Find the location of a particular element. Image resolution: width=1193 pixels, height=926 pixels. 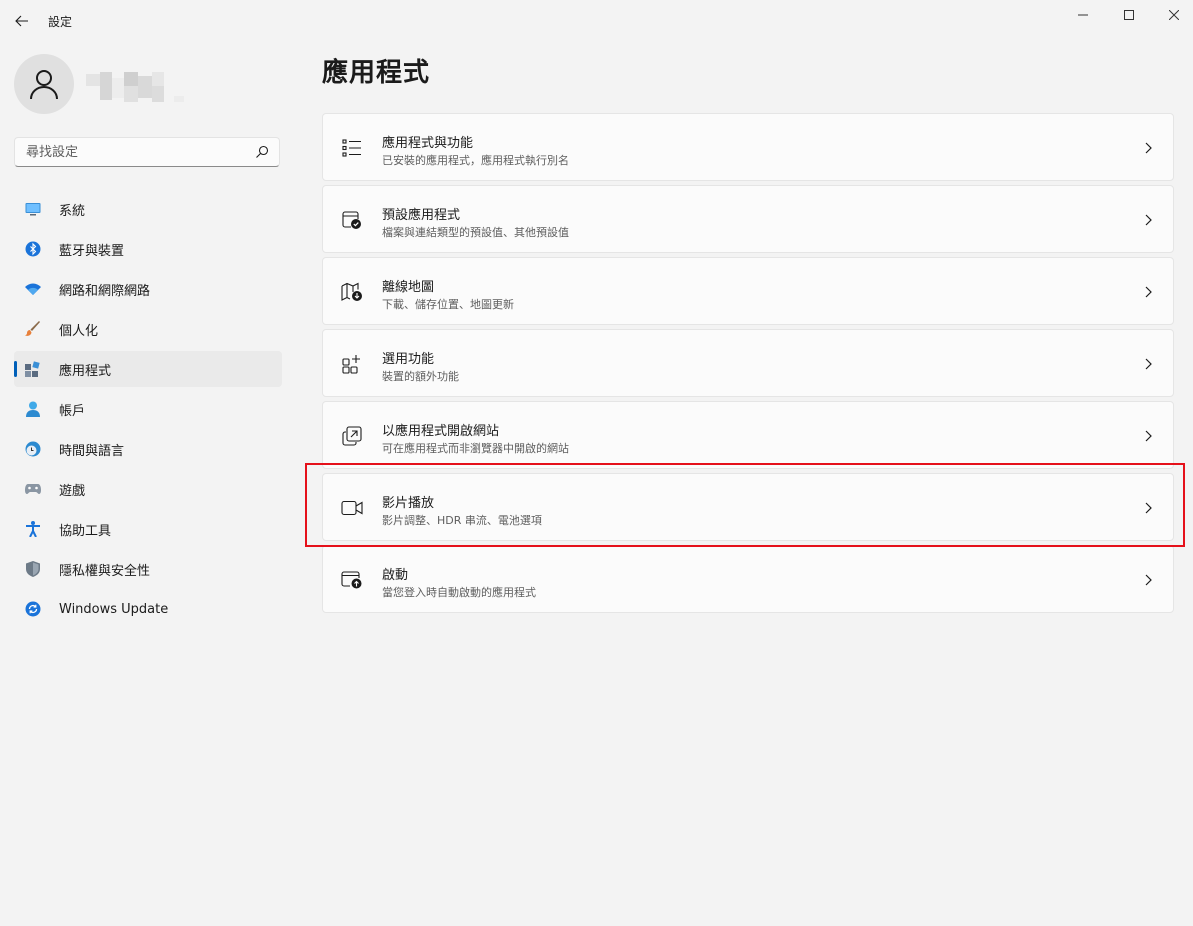

card-subtitle: 下載、儲存位置、地圖更新 is located at coordinates (448, 304).